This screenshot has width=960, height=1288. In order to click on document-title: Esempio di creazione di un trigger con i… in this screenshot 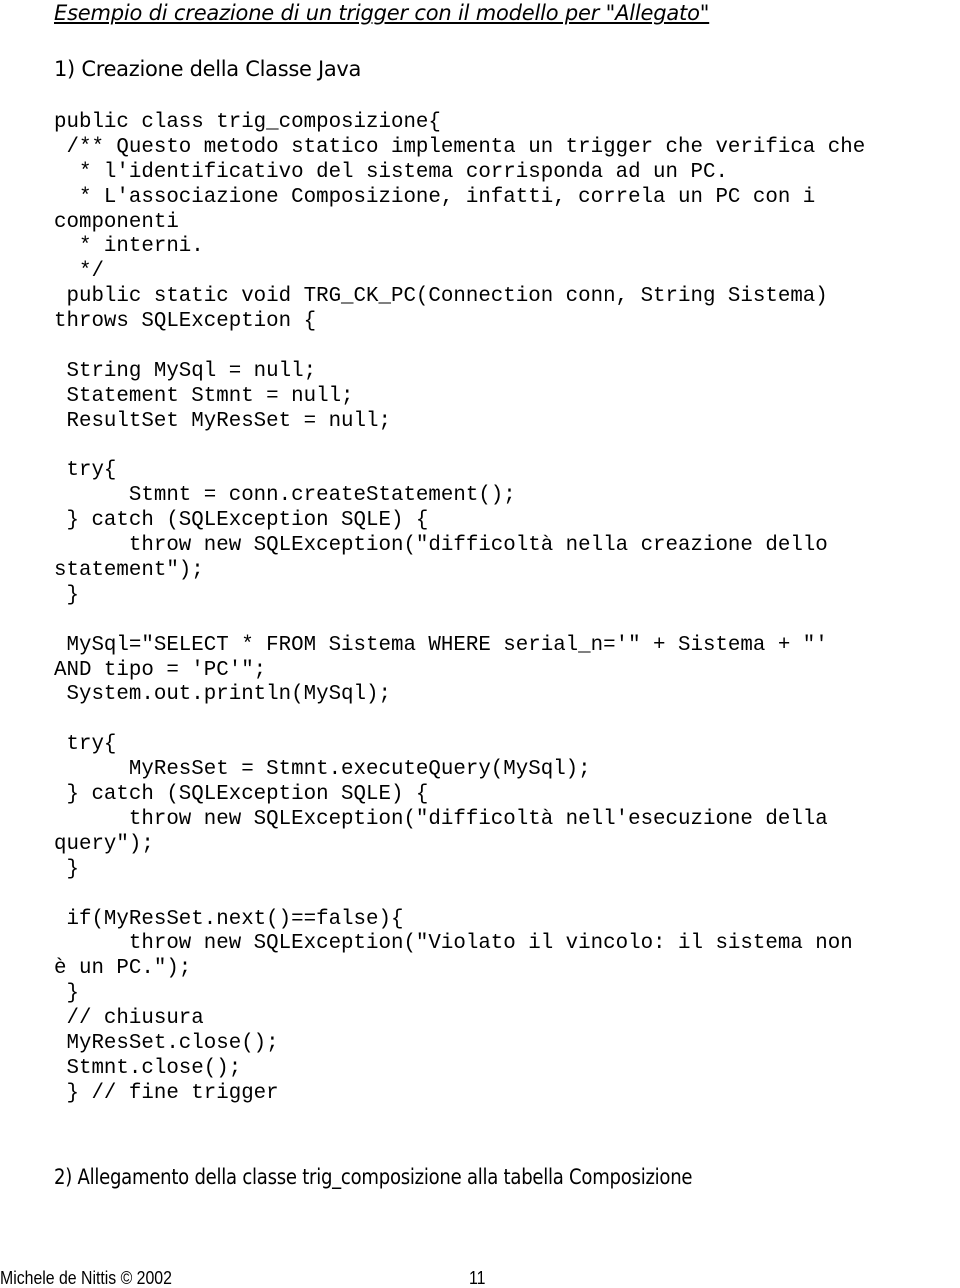, I will do `click(382, 13)`.